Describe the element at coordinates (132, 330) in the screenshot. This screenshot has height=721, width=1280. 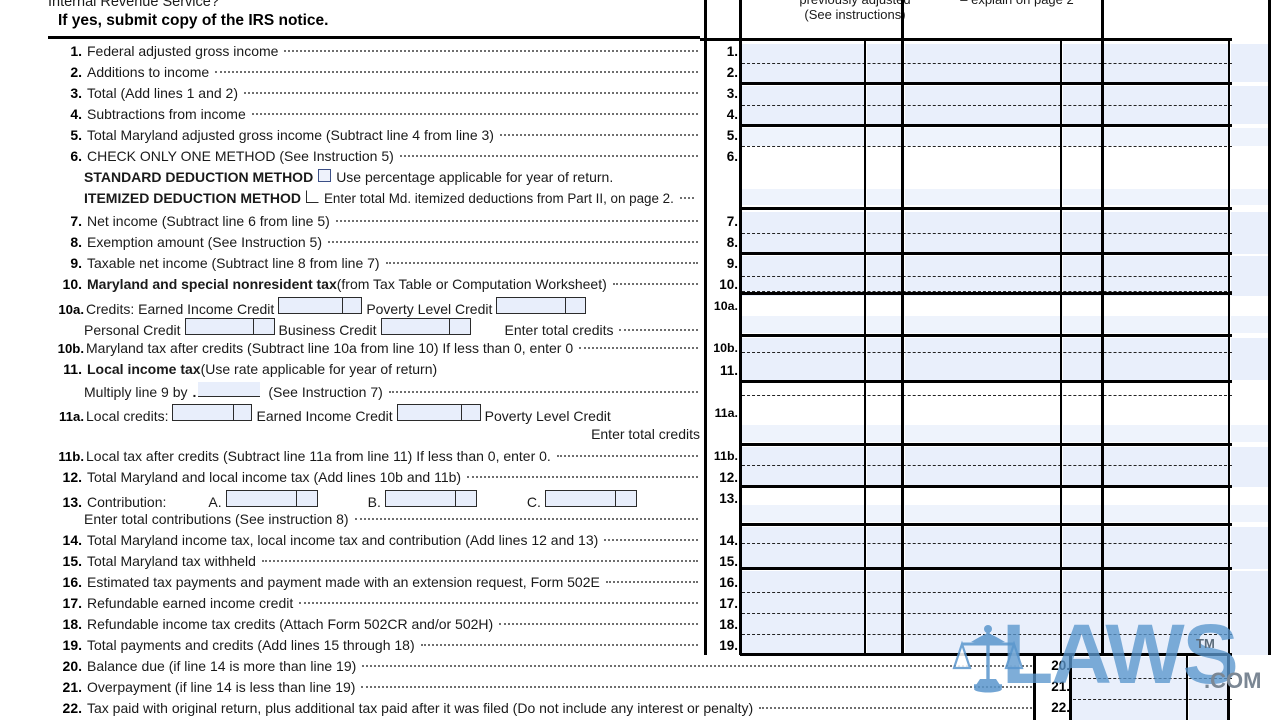
I see `personal-credit-label: Personal Credit` at that location.